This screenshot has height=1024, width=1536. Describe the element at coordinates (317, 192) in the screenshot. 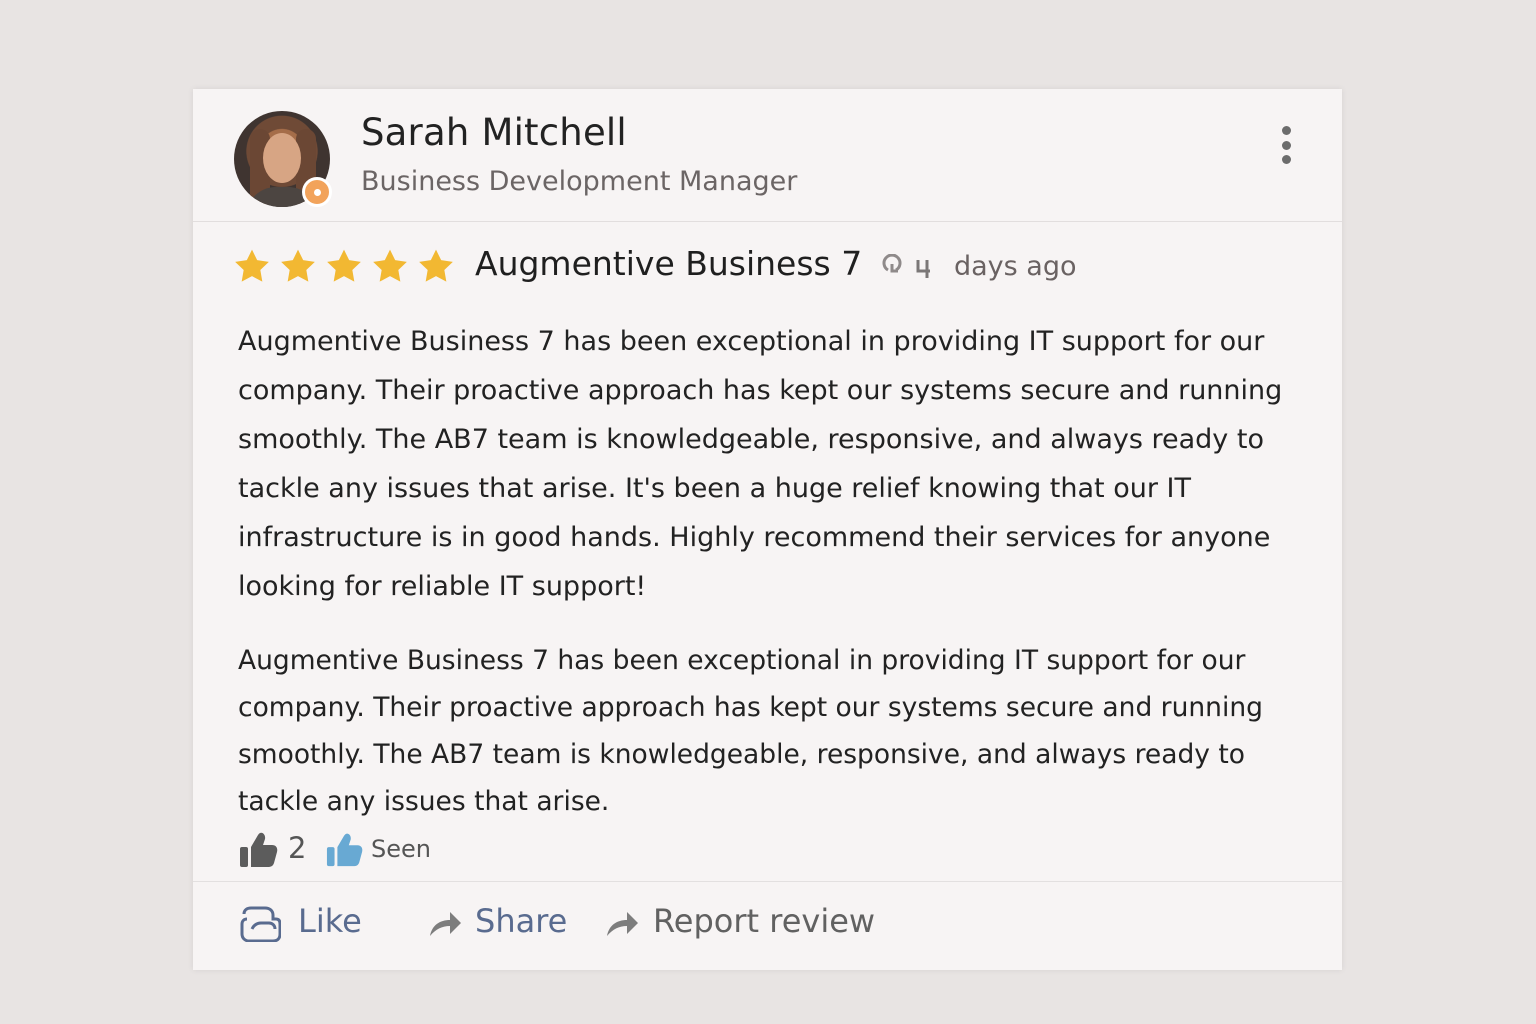

I see `award-icon` at that location.